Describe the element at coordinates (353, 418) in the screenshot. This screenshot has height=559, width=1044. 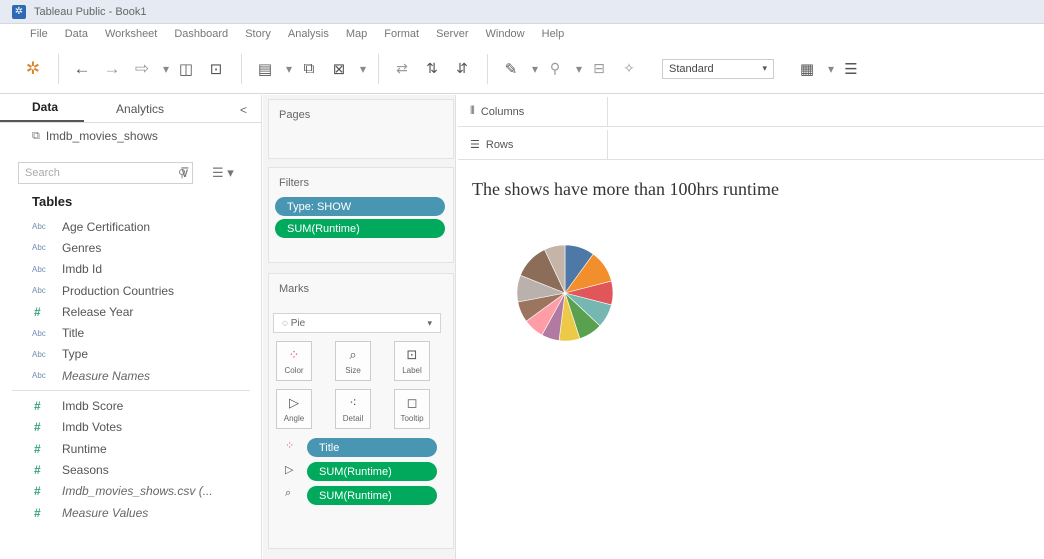
I see `detail-label: Detail` at that location.